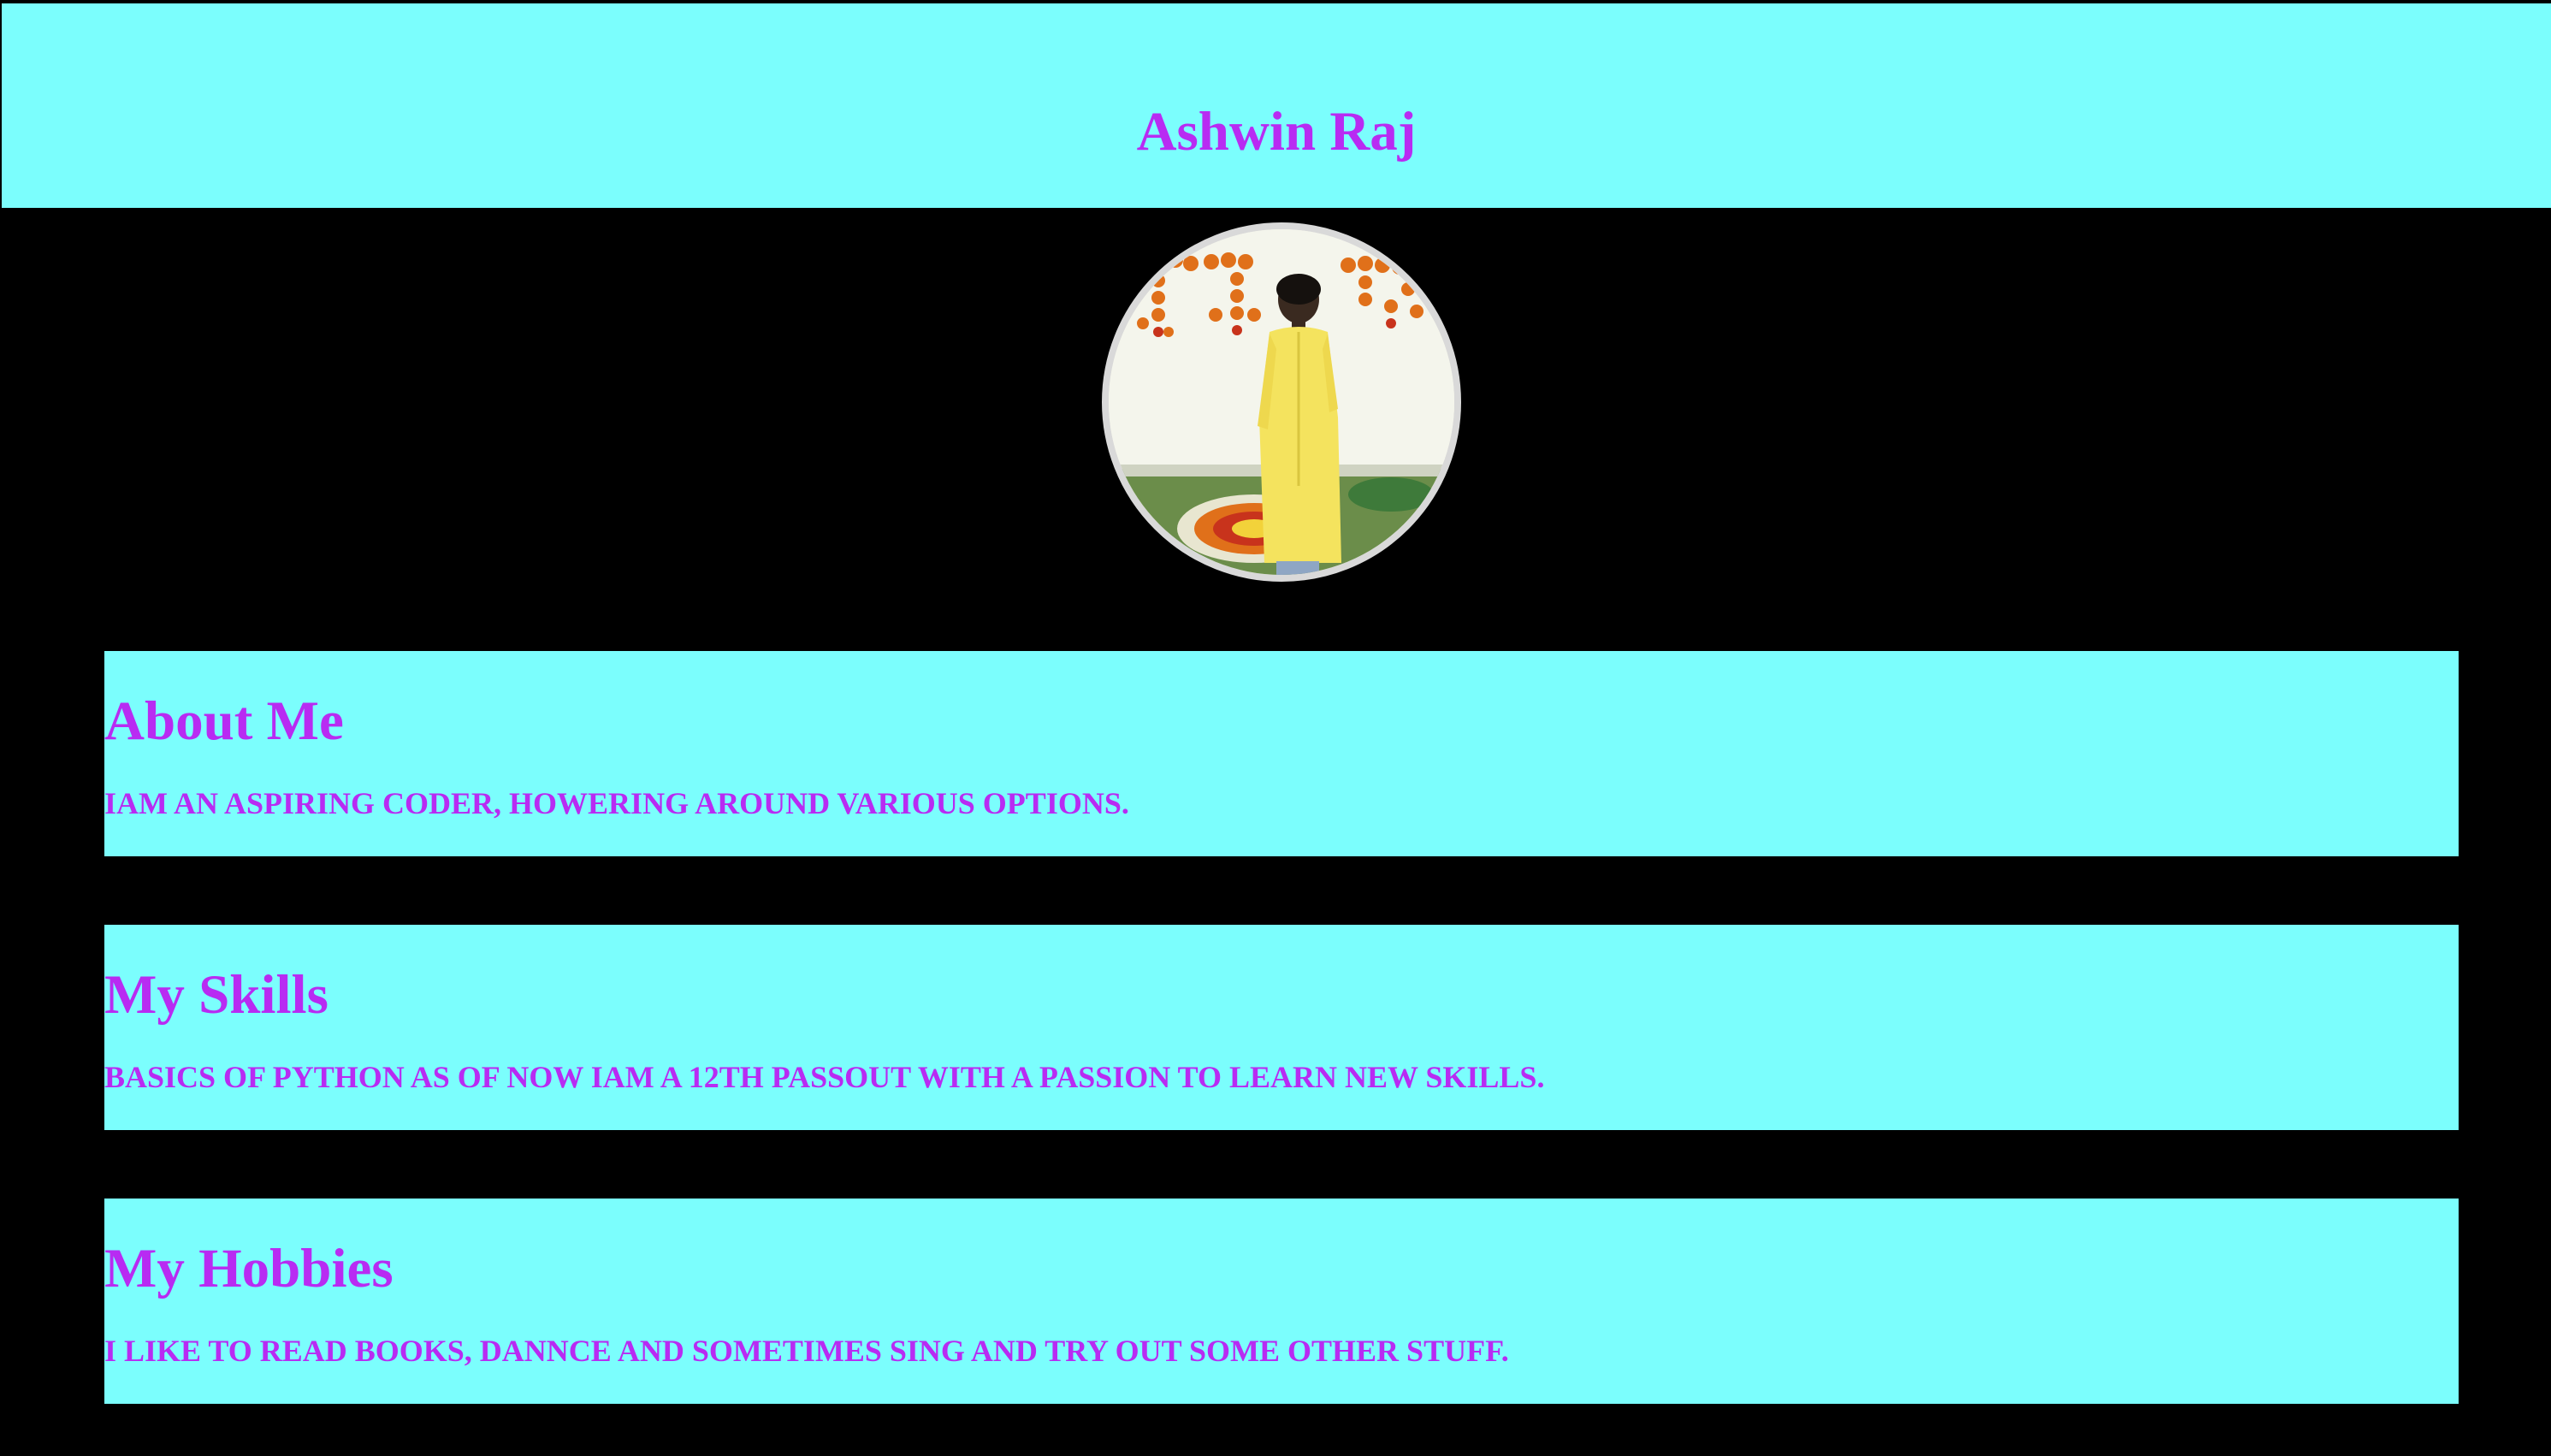 This screenshot has height=1456, width=2551. I want to click on about-heading: About Me, so click(224, 721).